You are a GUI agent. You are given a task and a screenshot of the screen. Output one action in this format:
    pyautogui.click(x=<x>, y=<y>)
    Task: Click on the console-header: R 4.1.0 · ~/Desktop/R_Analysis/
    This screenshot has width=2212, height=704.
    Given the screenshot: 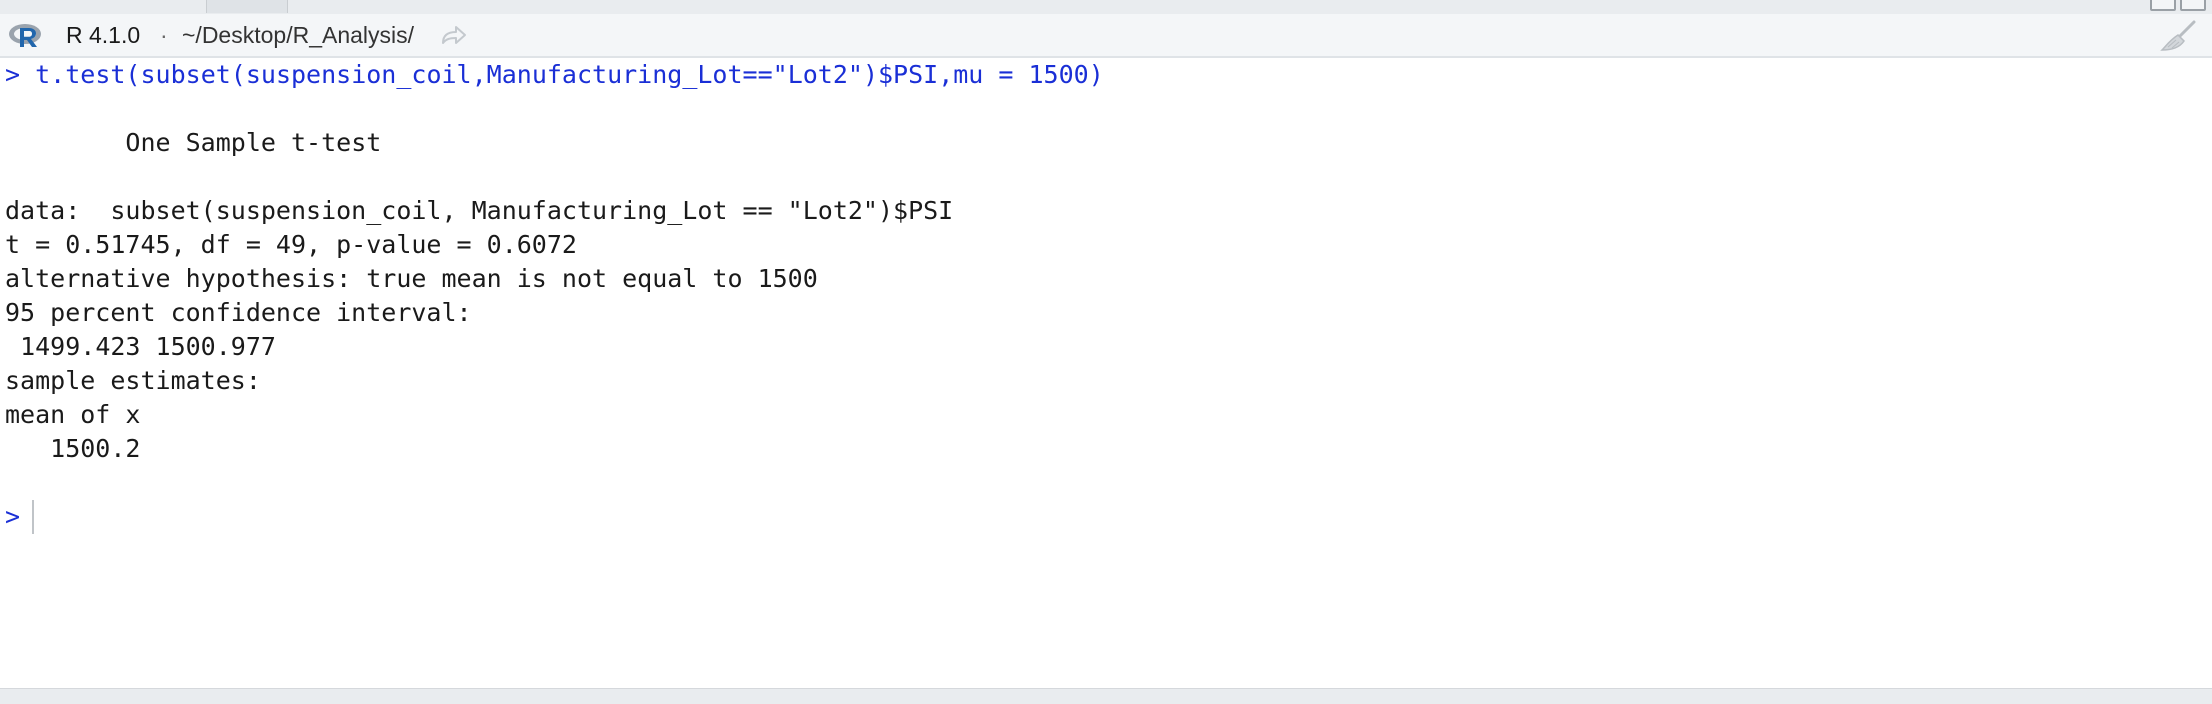 What is the action you would take?
    pyautogui.click(x=1106, y=36)
    